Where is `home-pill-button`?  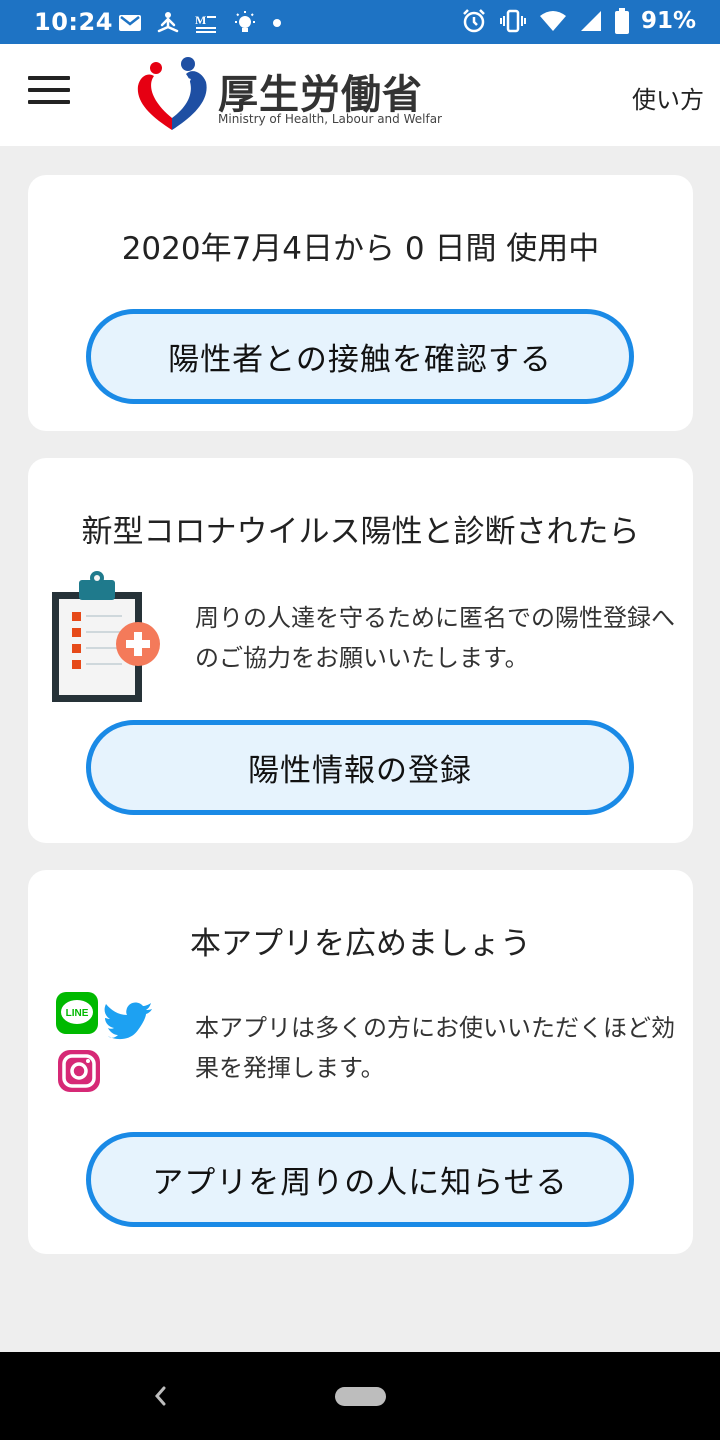
home-pill-button is located at coordinates (360, 1396).